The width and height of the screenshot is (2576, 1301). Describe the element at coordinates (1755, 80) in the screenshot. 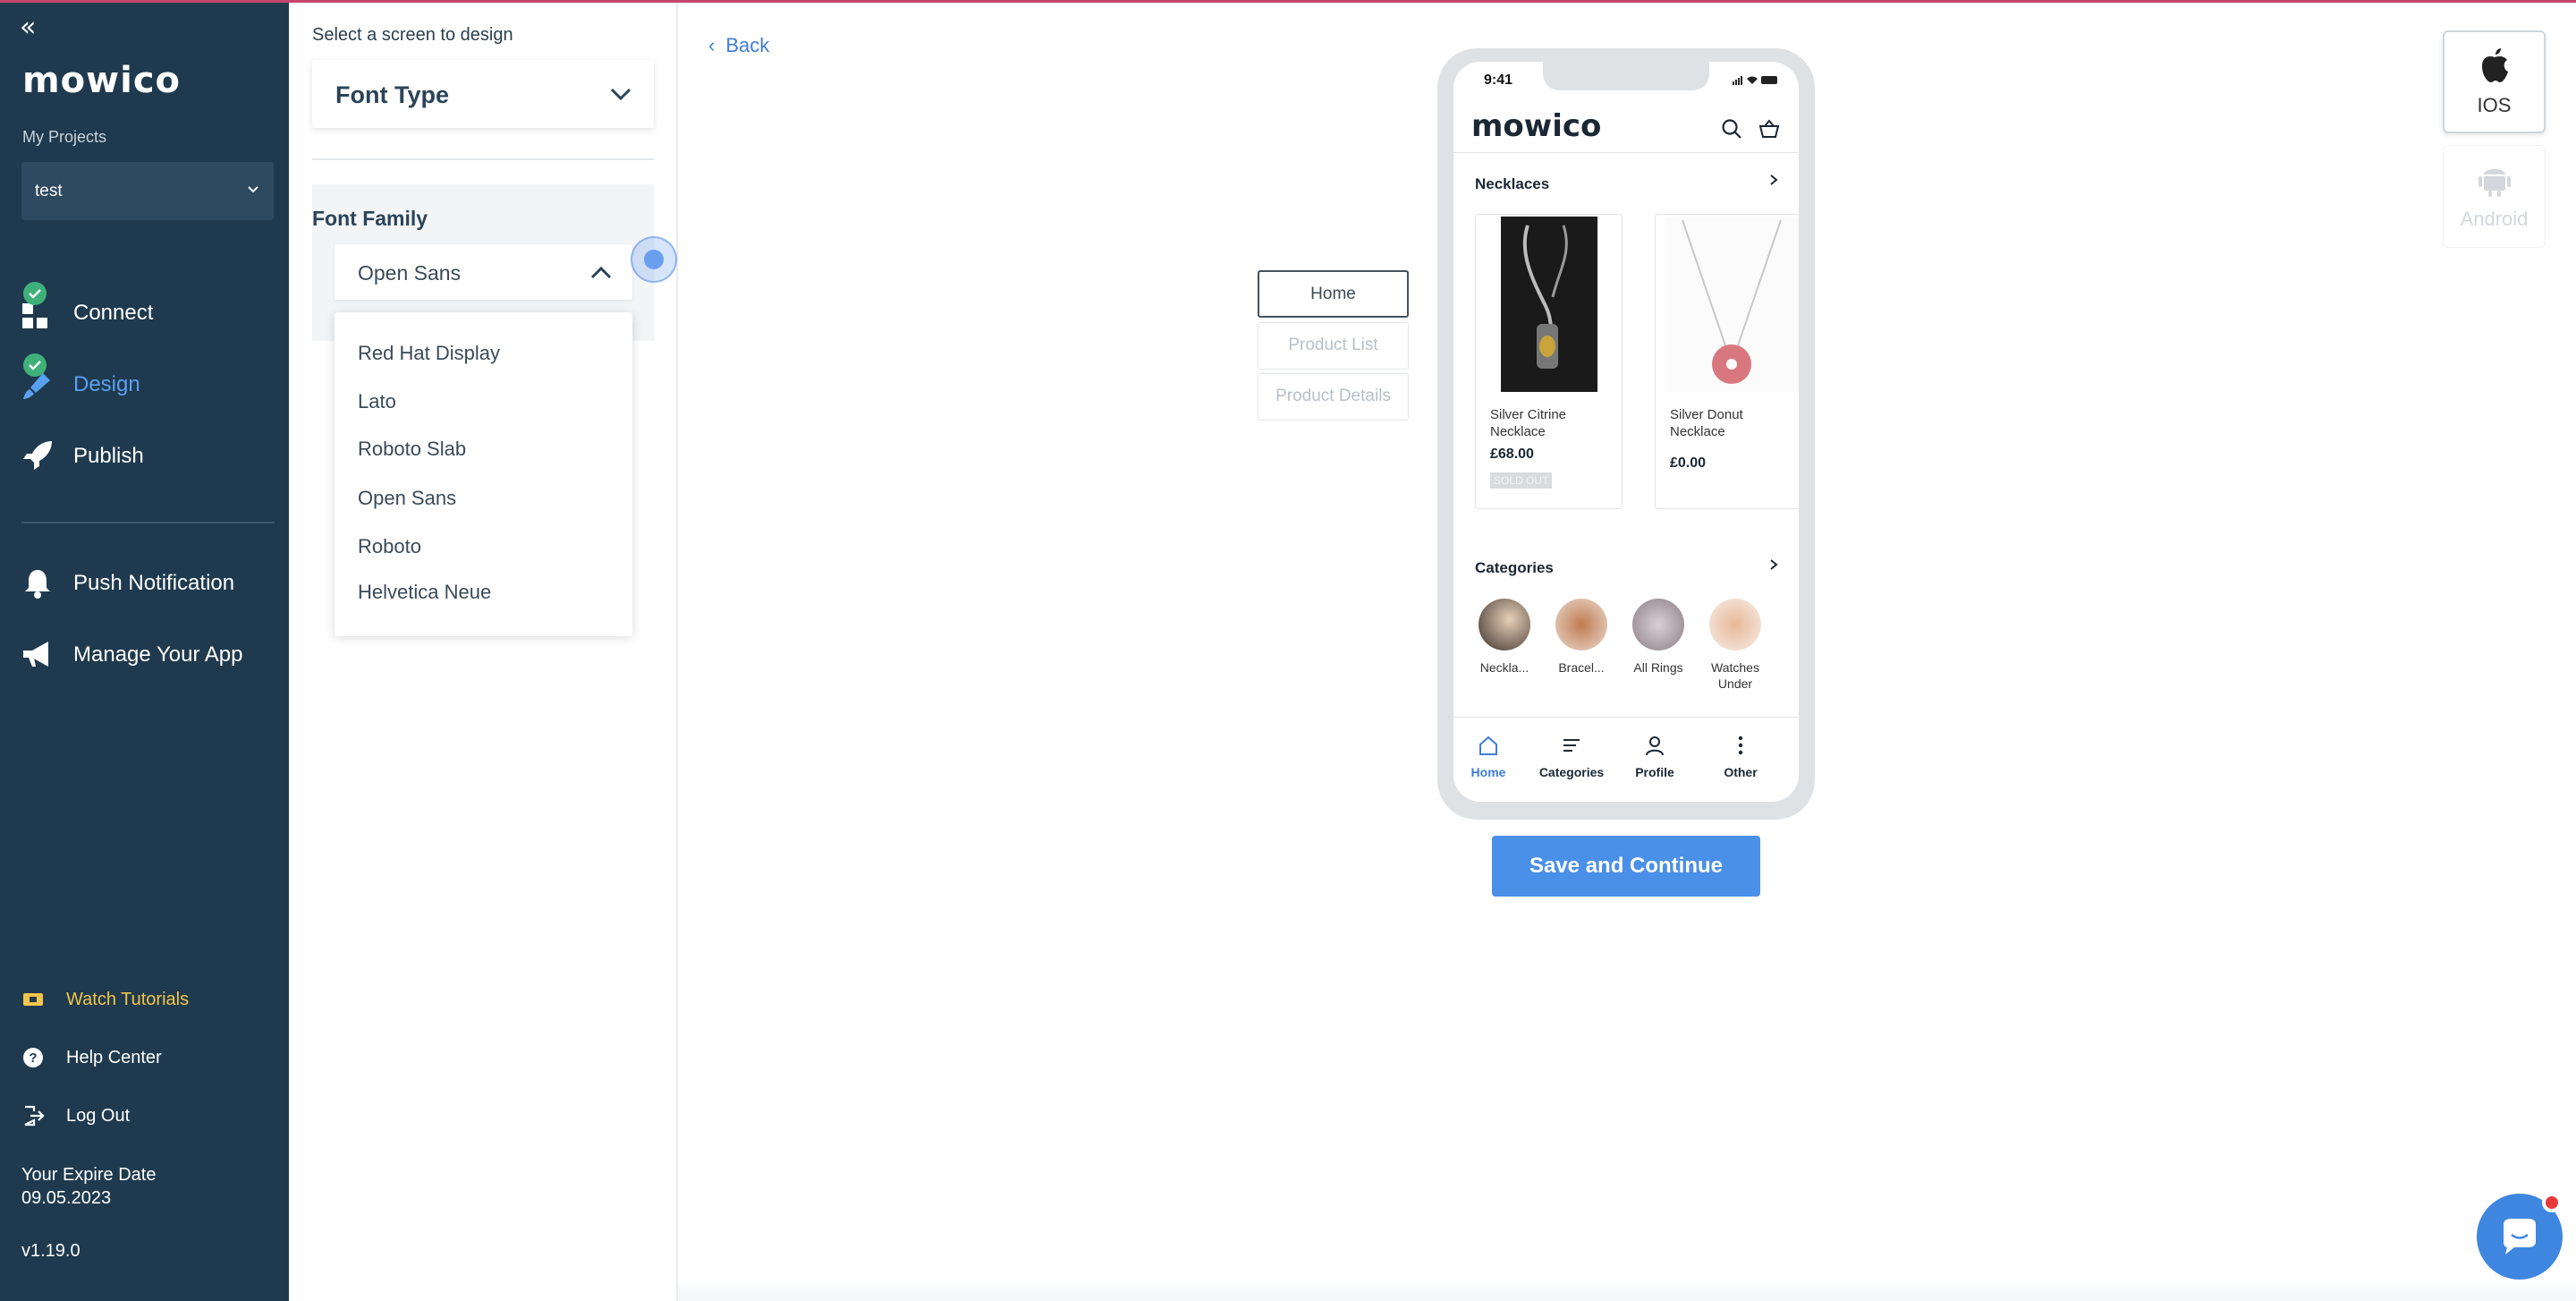

I see `status-bar-icons` at that location.